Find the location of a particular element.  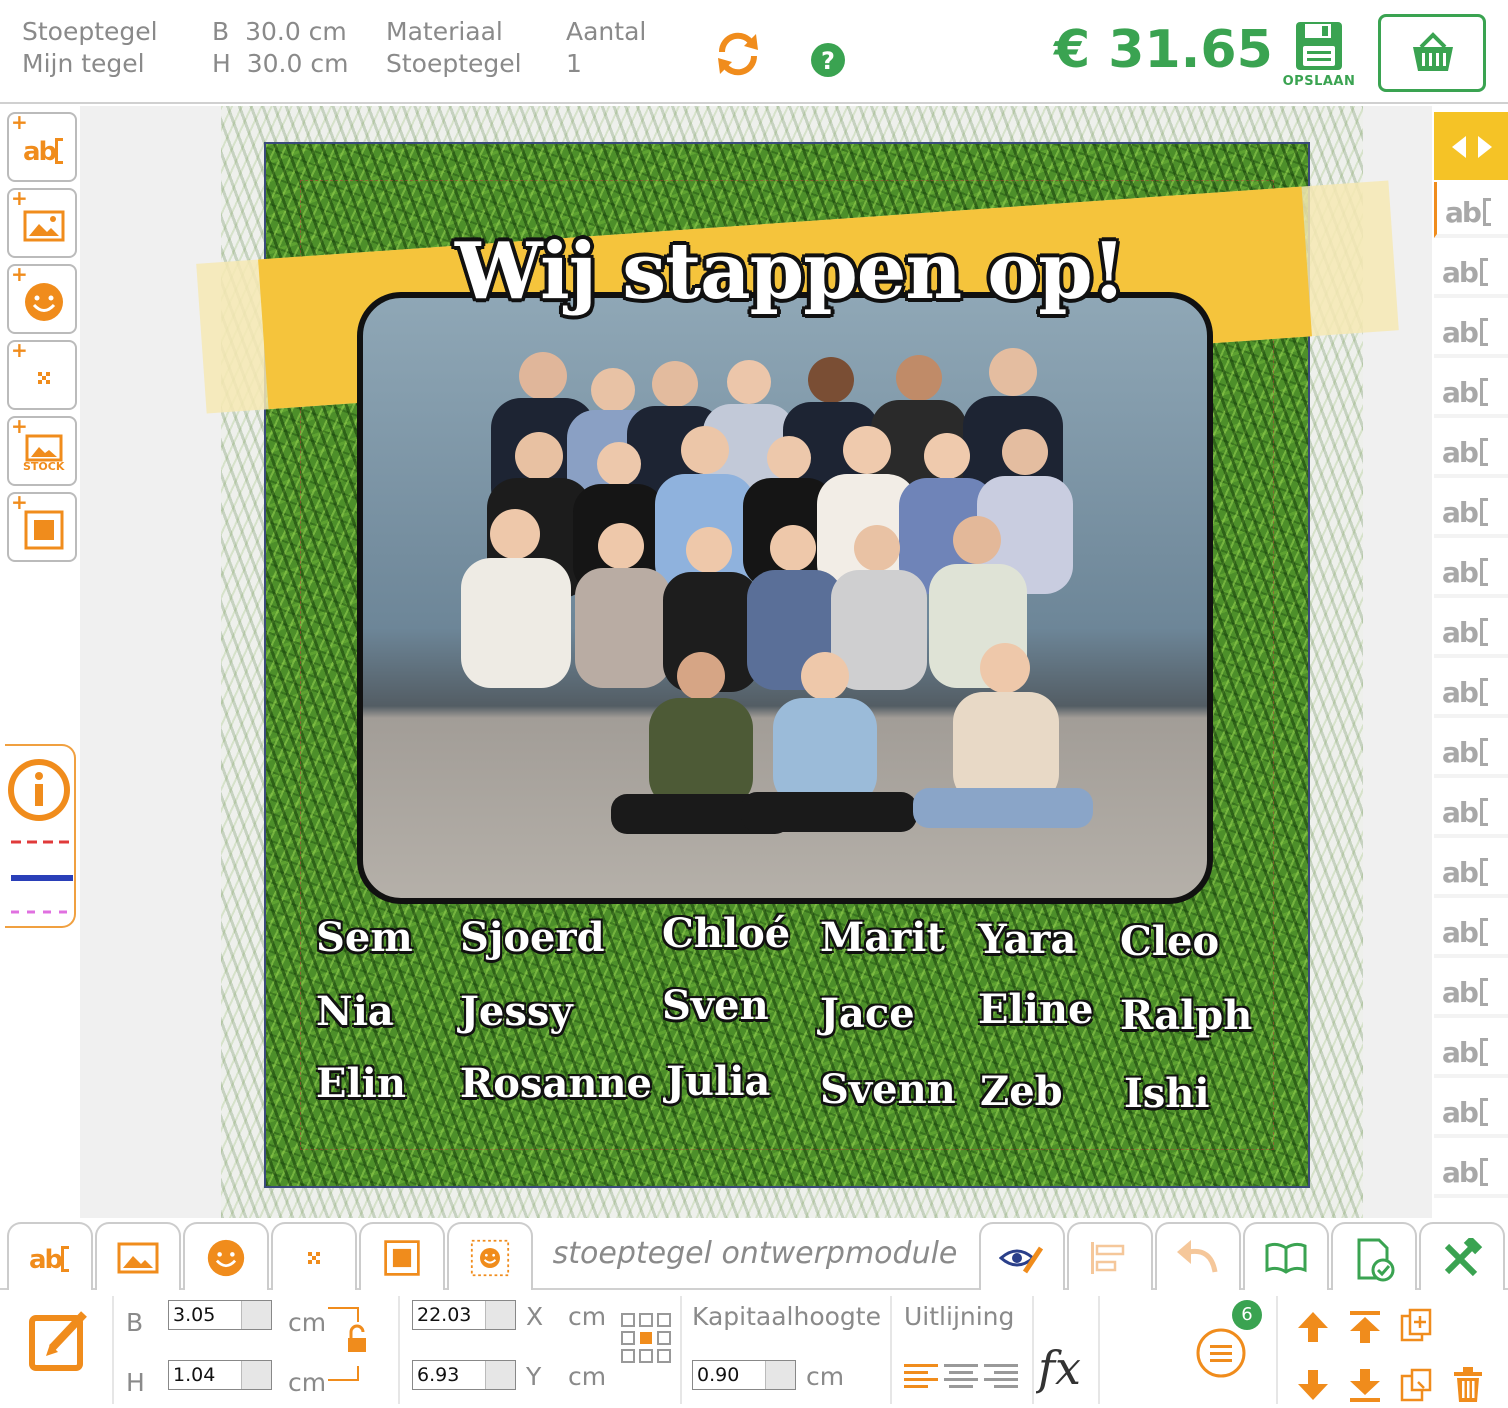

aspect-lock-icon is located at coordinates (348, 1344).